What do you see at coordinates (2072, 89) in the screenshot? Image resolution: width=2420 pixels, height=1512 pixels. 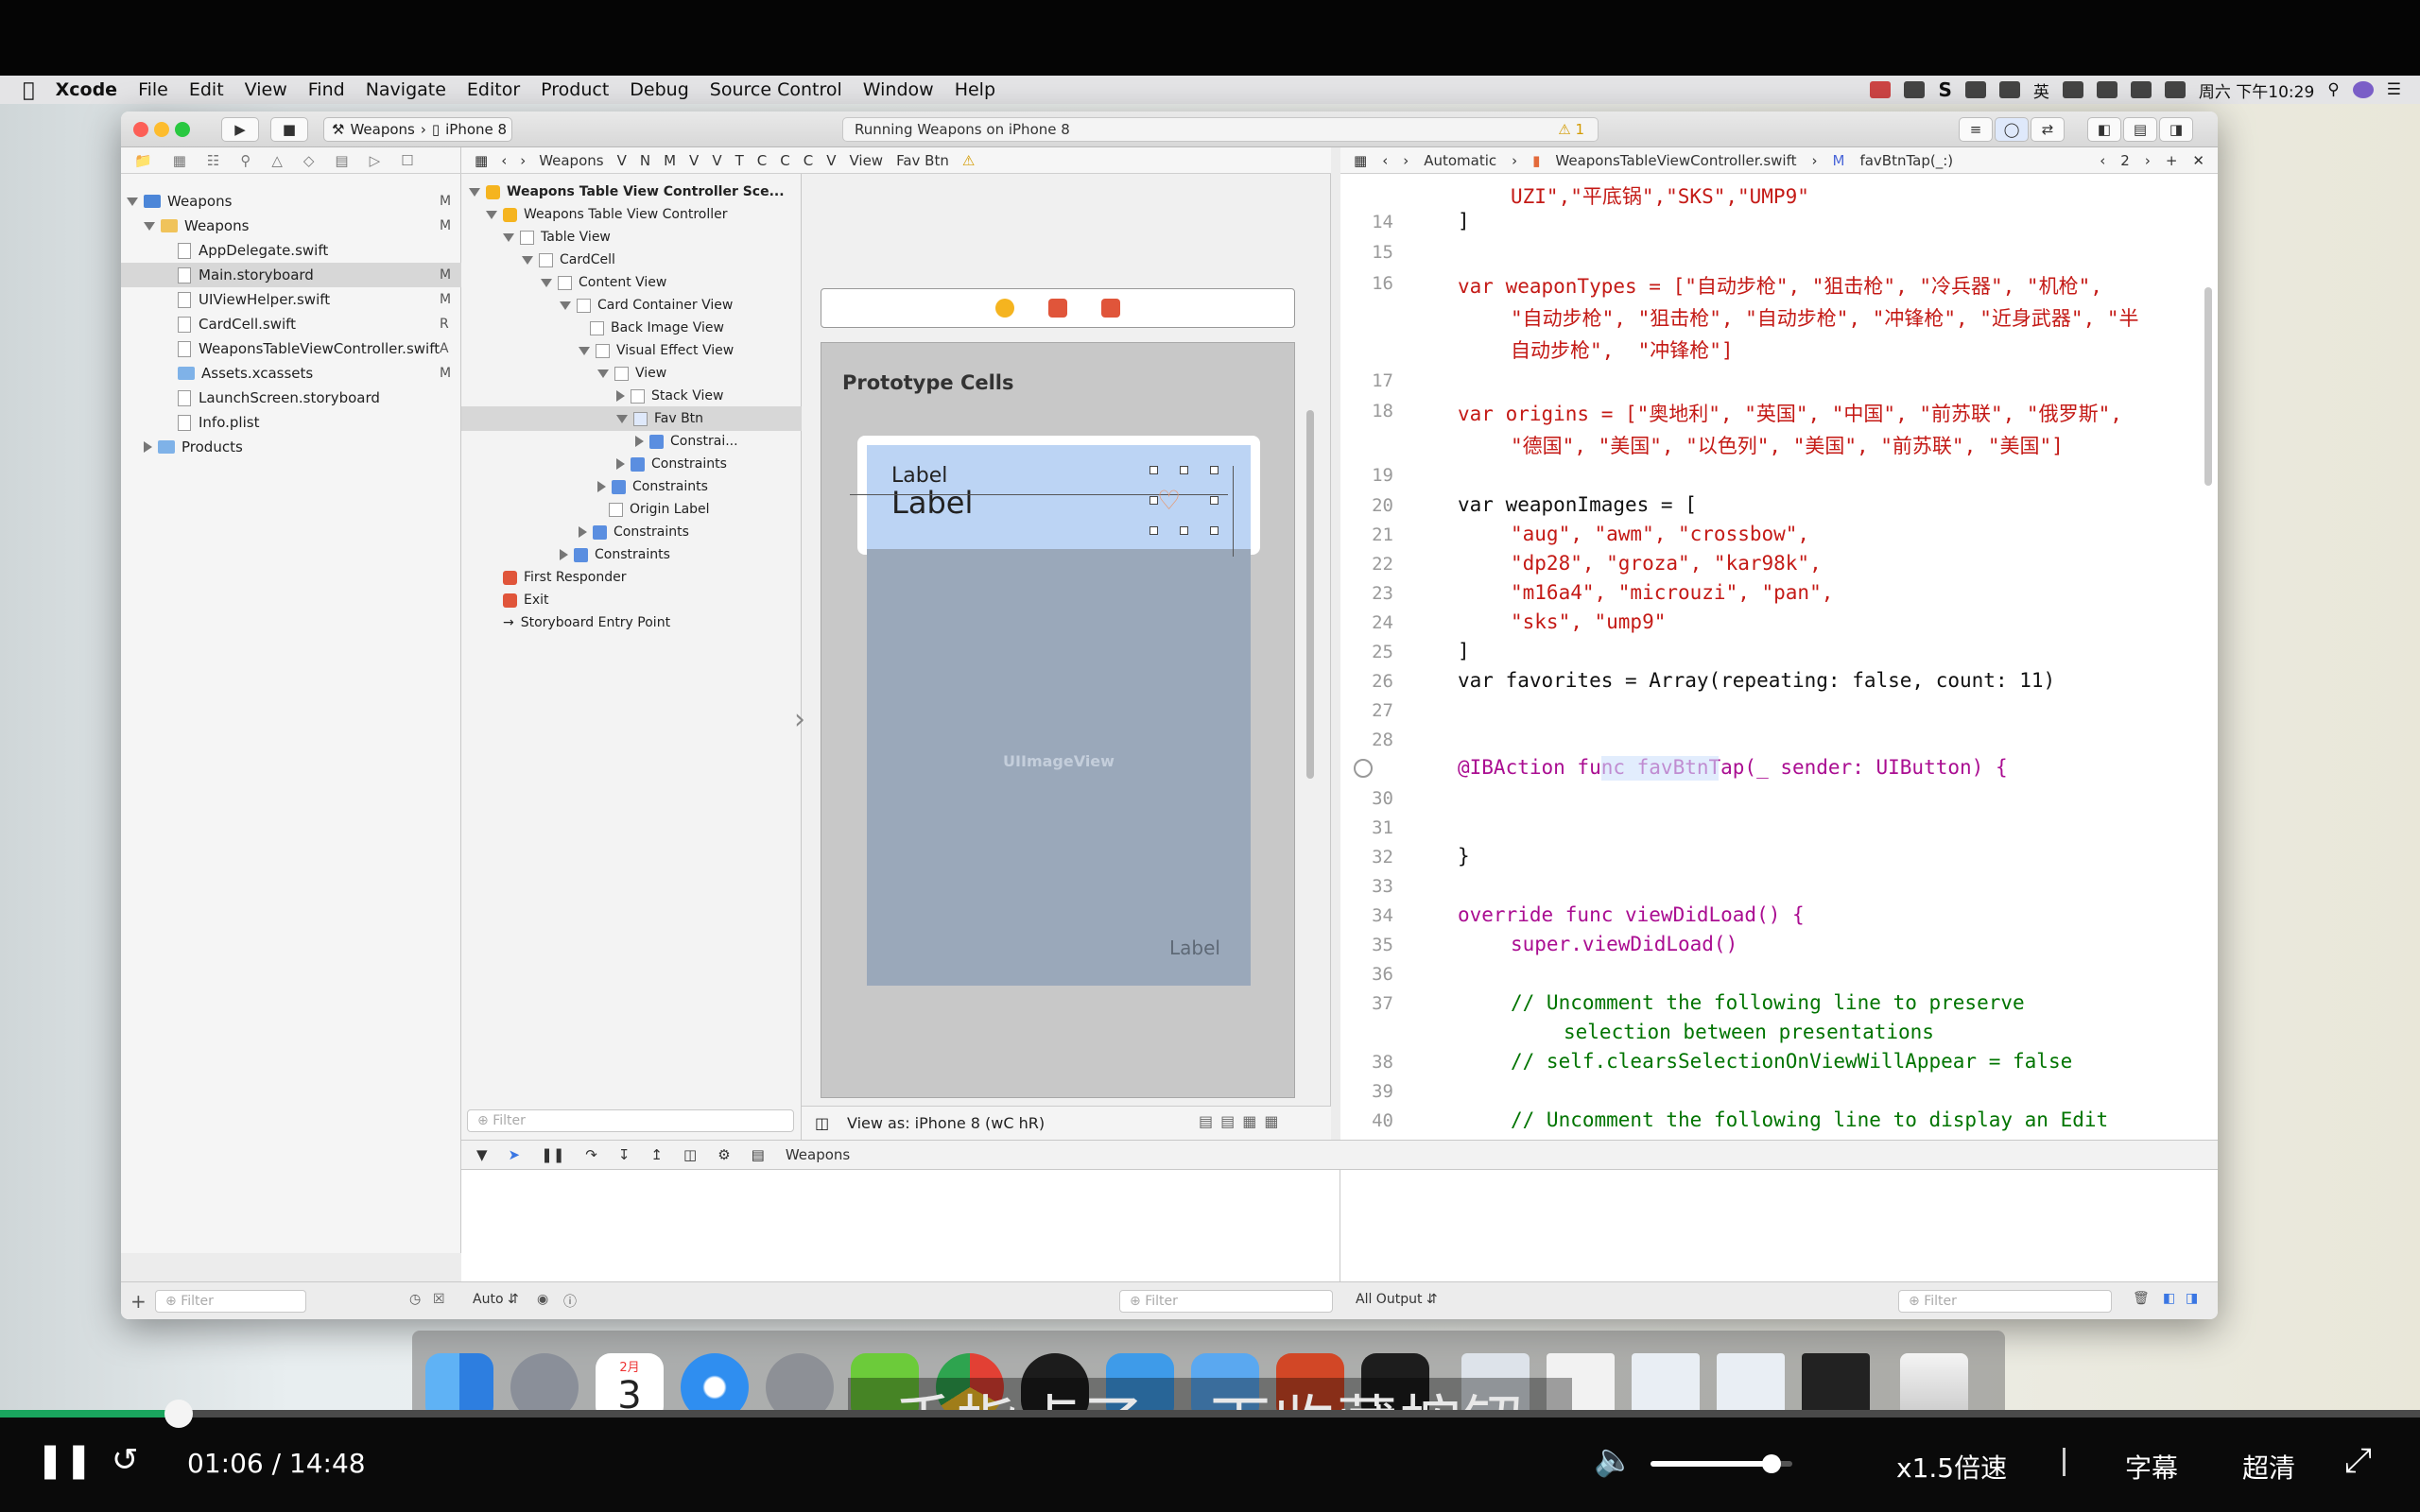 I see `chat-status-icon` at bounding box center [2072, 89].